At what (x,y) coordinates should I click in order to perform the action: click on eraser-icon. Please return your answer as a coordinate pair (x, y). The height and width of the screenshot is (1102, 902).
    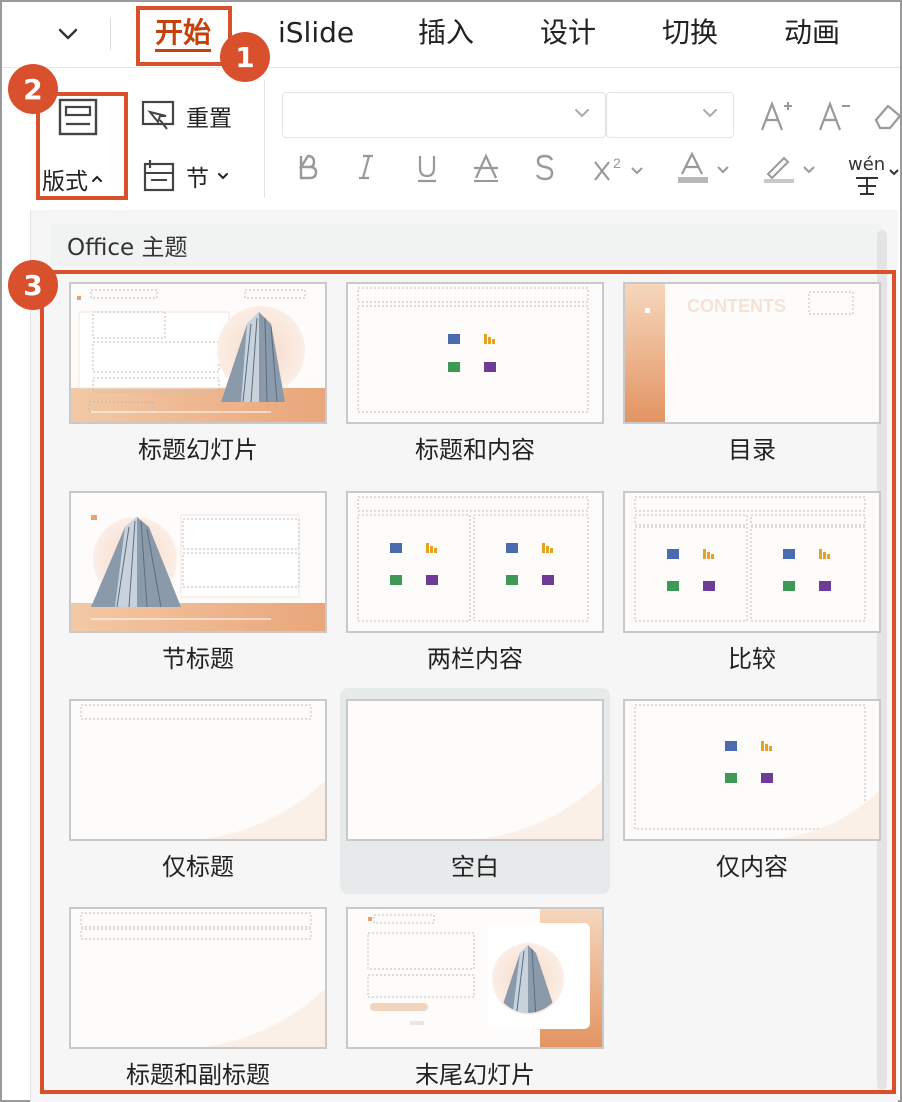
    Looking at the image, I should click on (888, 117).